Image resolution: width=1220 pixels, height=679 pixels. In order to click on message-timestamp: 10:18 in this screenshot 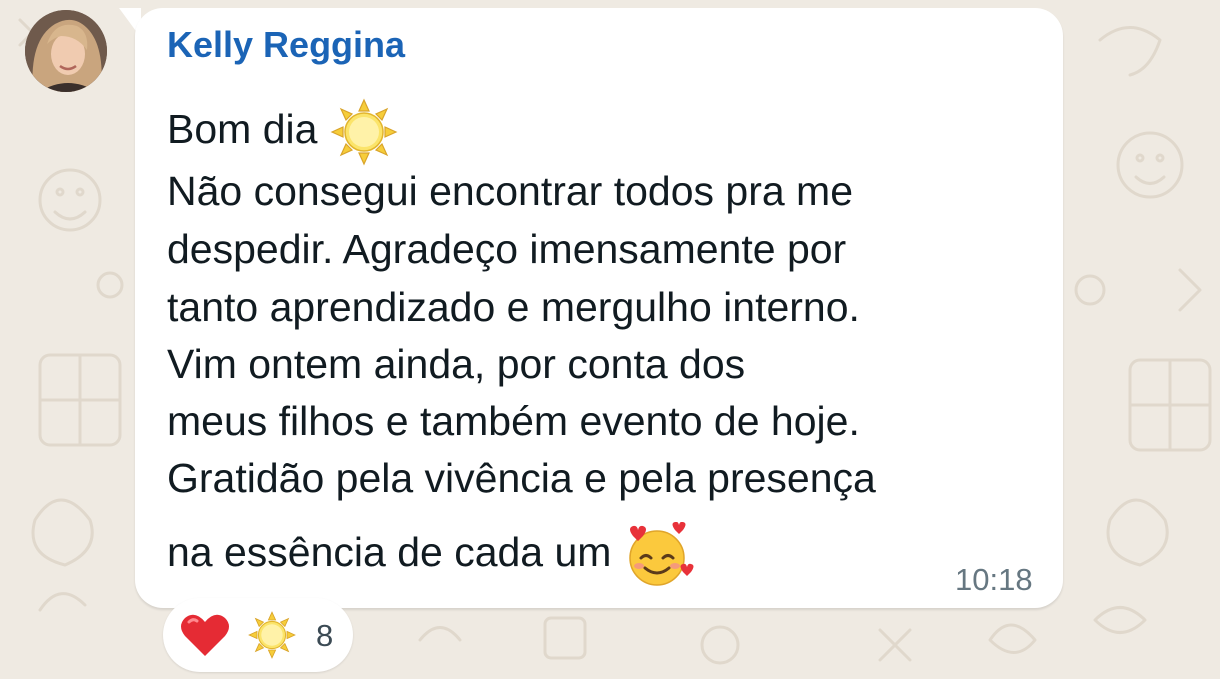, I will do `click(994, 579)`.